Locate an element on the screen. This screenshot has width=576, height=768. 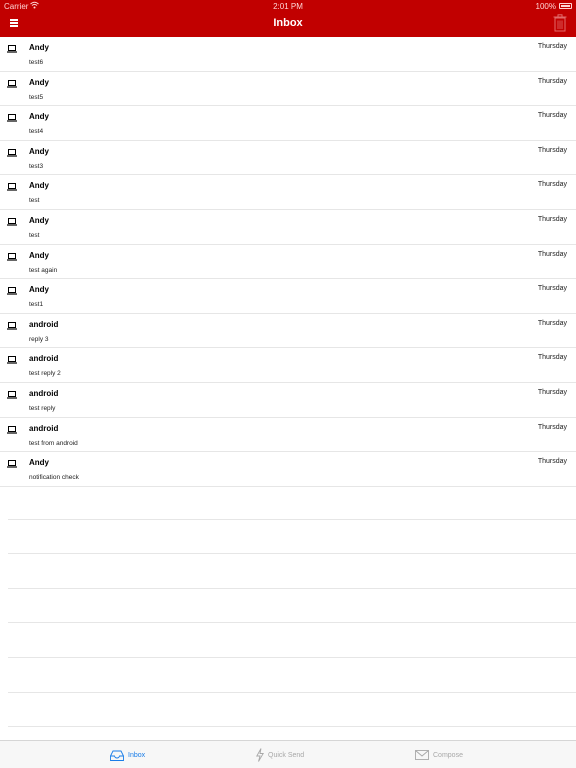
navigation-bar: Carrier 2:01 PM 100% Inbox is located at coordinates (288, 18).